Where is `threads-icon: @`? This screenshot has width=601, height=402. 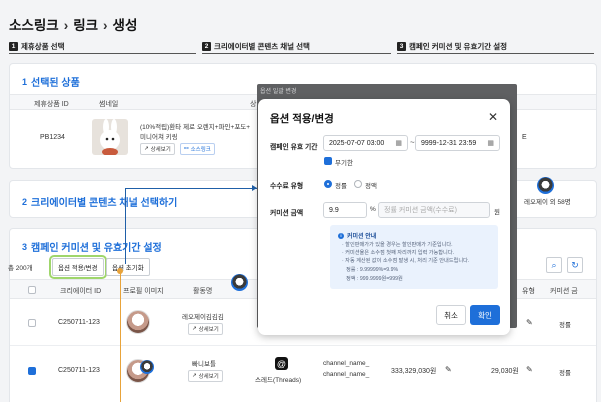 threads-icon: @ is located at coordinates (281, 363).